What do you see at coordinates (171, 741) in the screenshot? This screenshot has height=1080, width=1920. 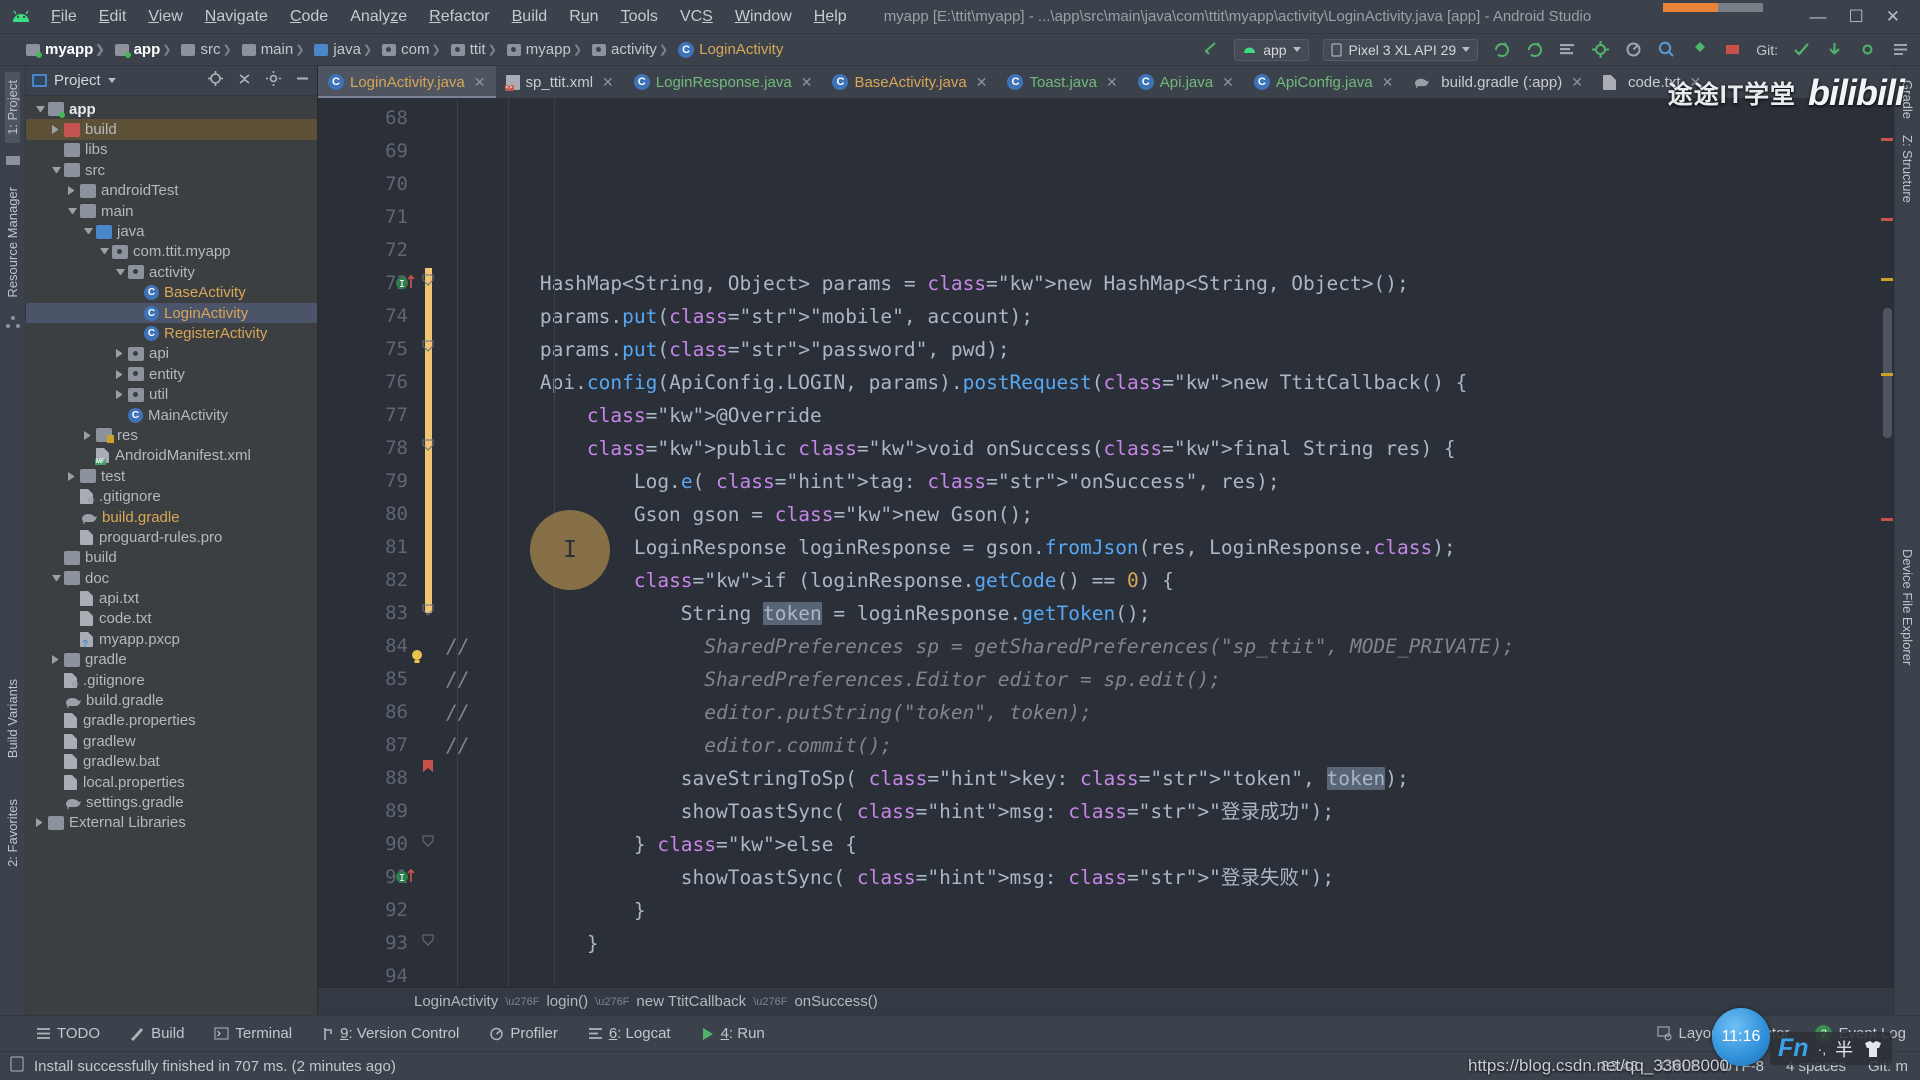 I see `tree-item-gradlew: gradlew` at bounding box center [171, 741].